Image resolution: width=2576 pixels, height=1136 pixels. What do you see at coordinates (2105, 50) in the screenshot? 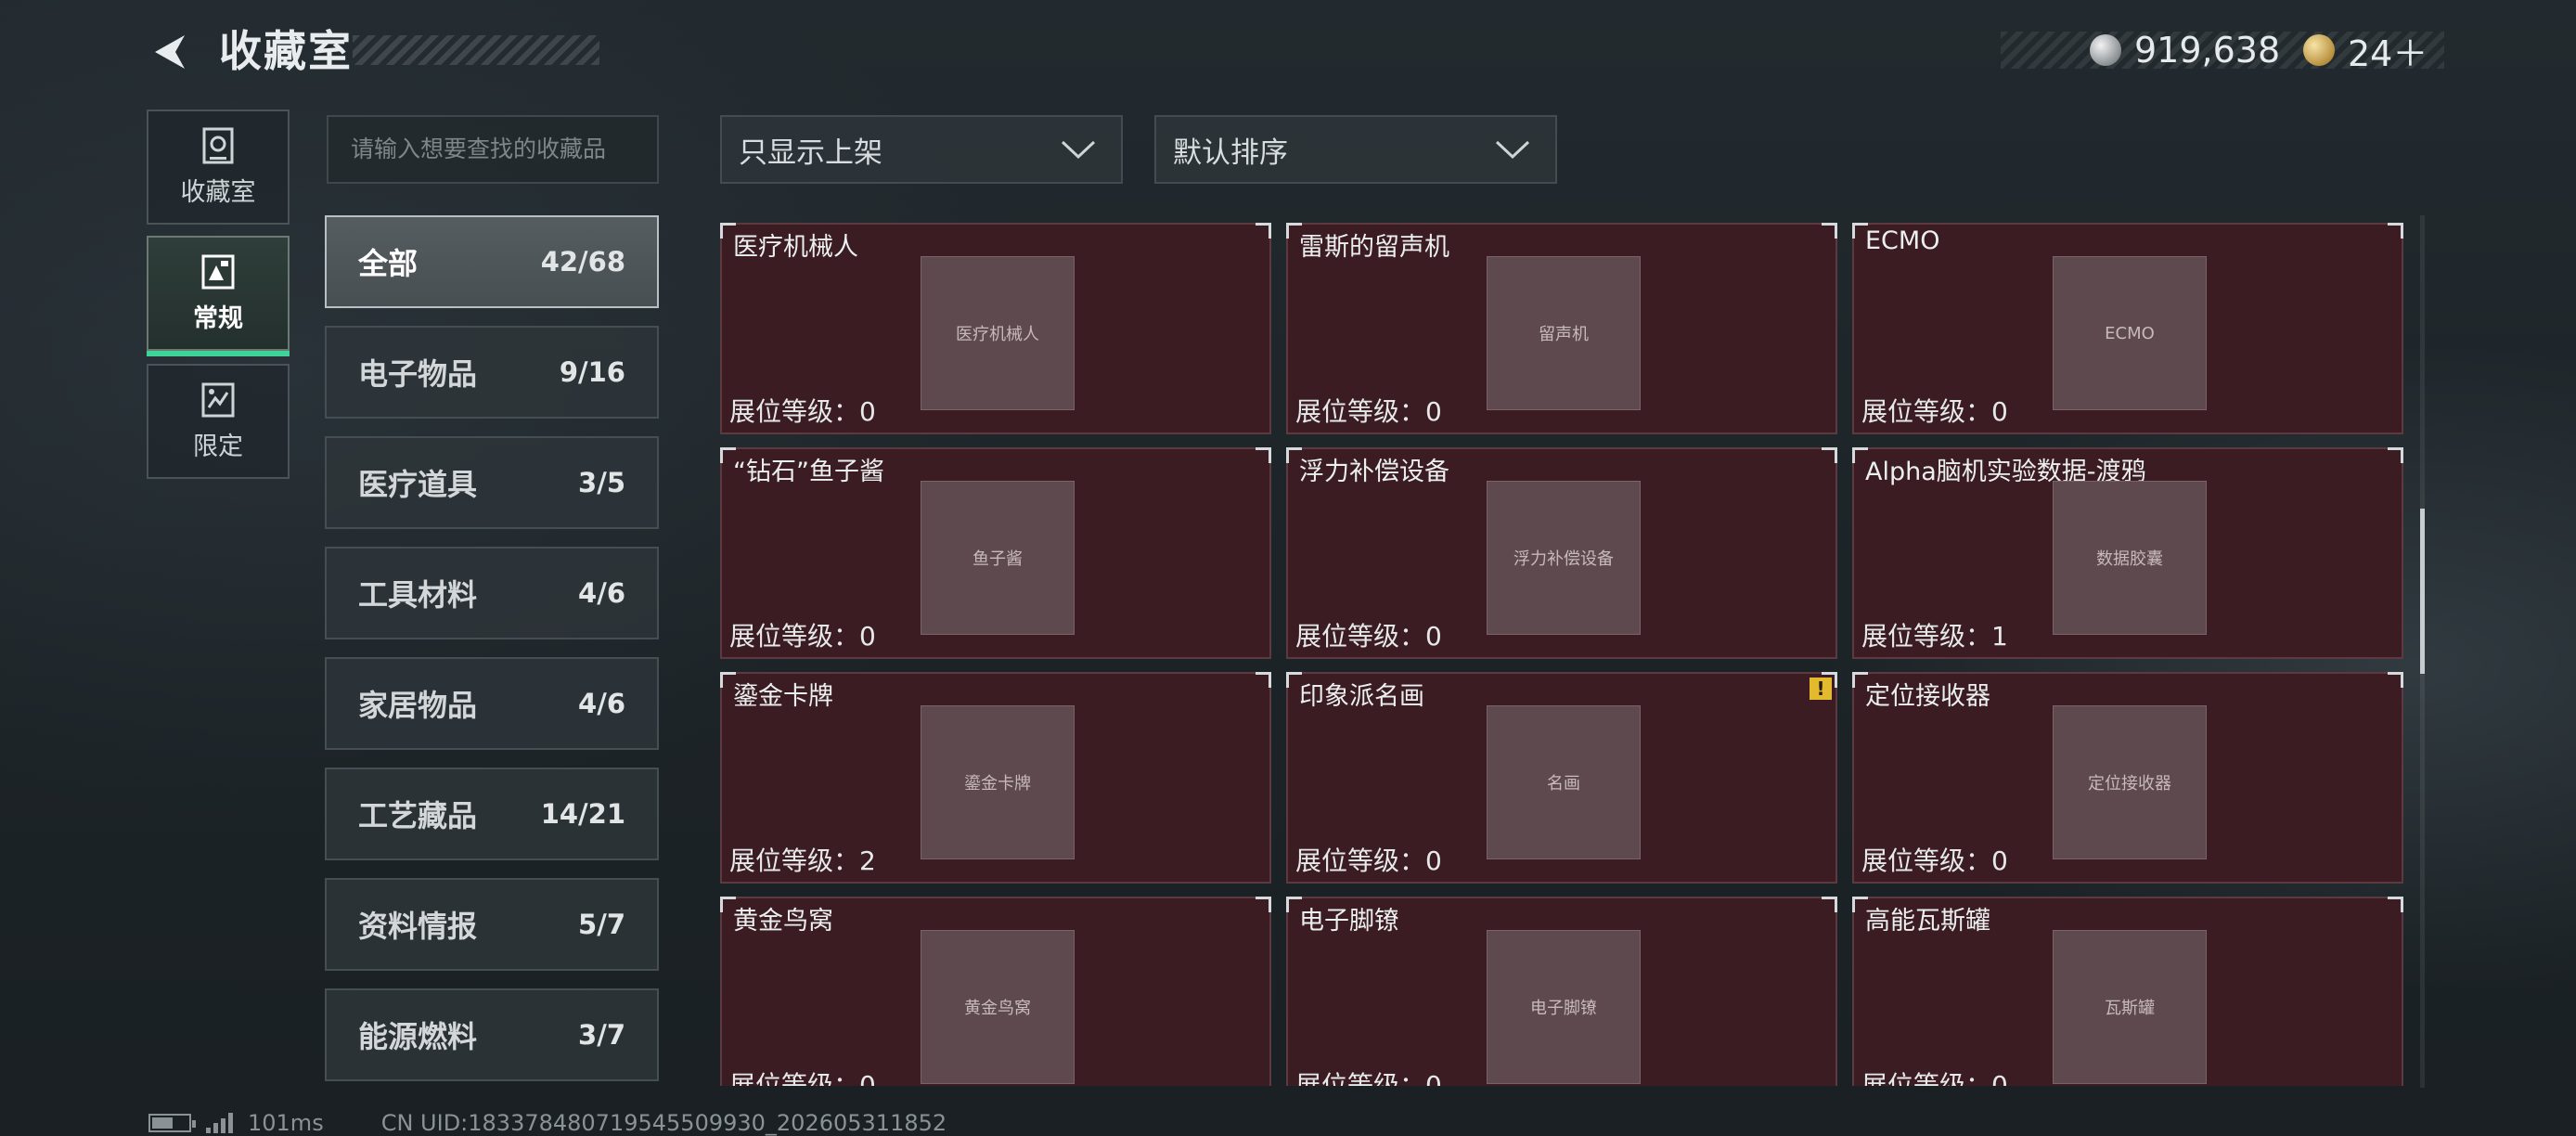
I see `silver-coin-icon` at bounding box center [2105, 50].